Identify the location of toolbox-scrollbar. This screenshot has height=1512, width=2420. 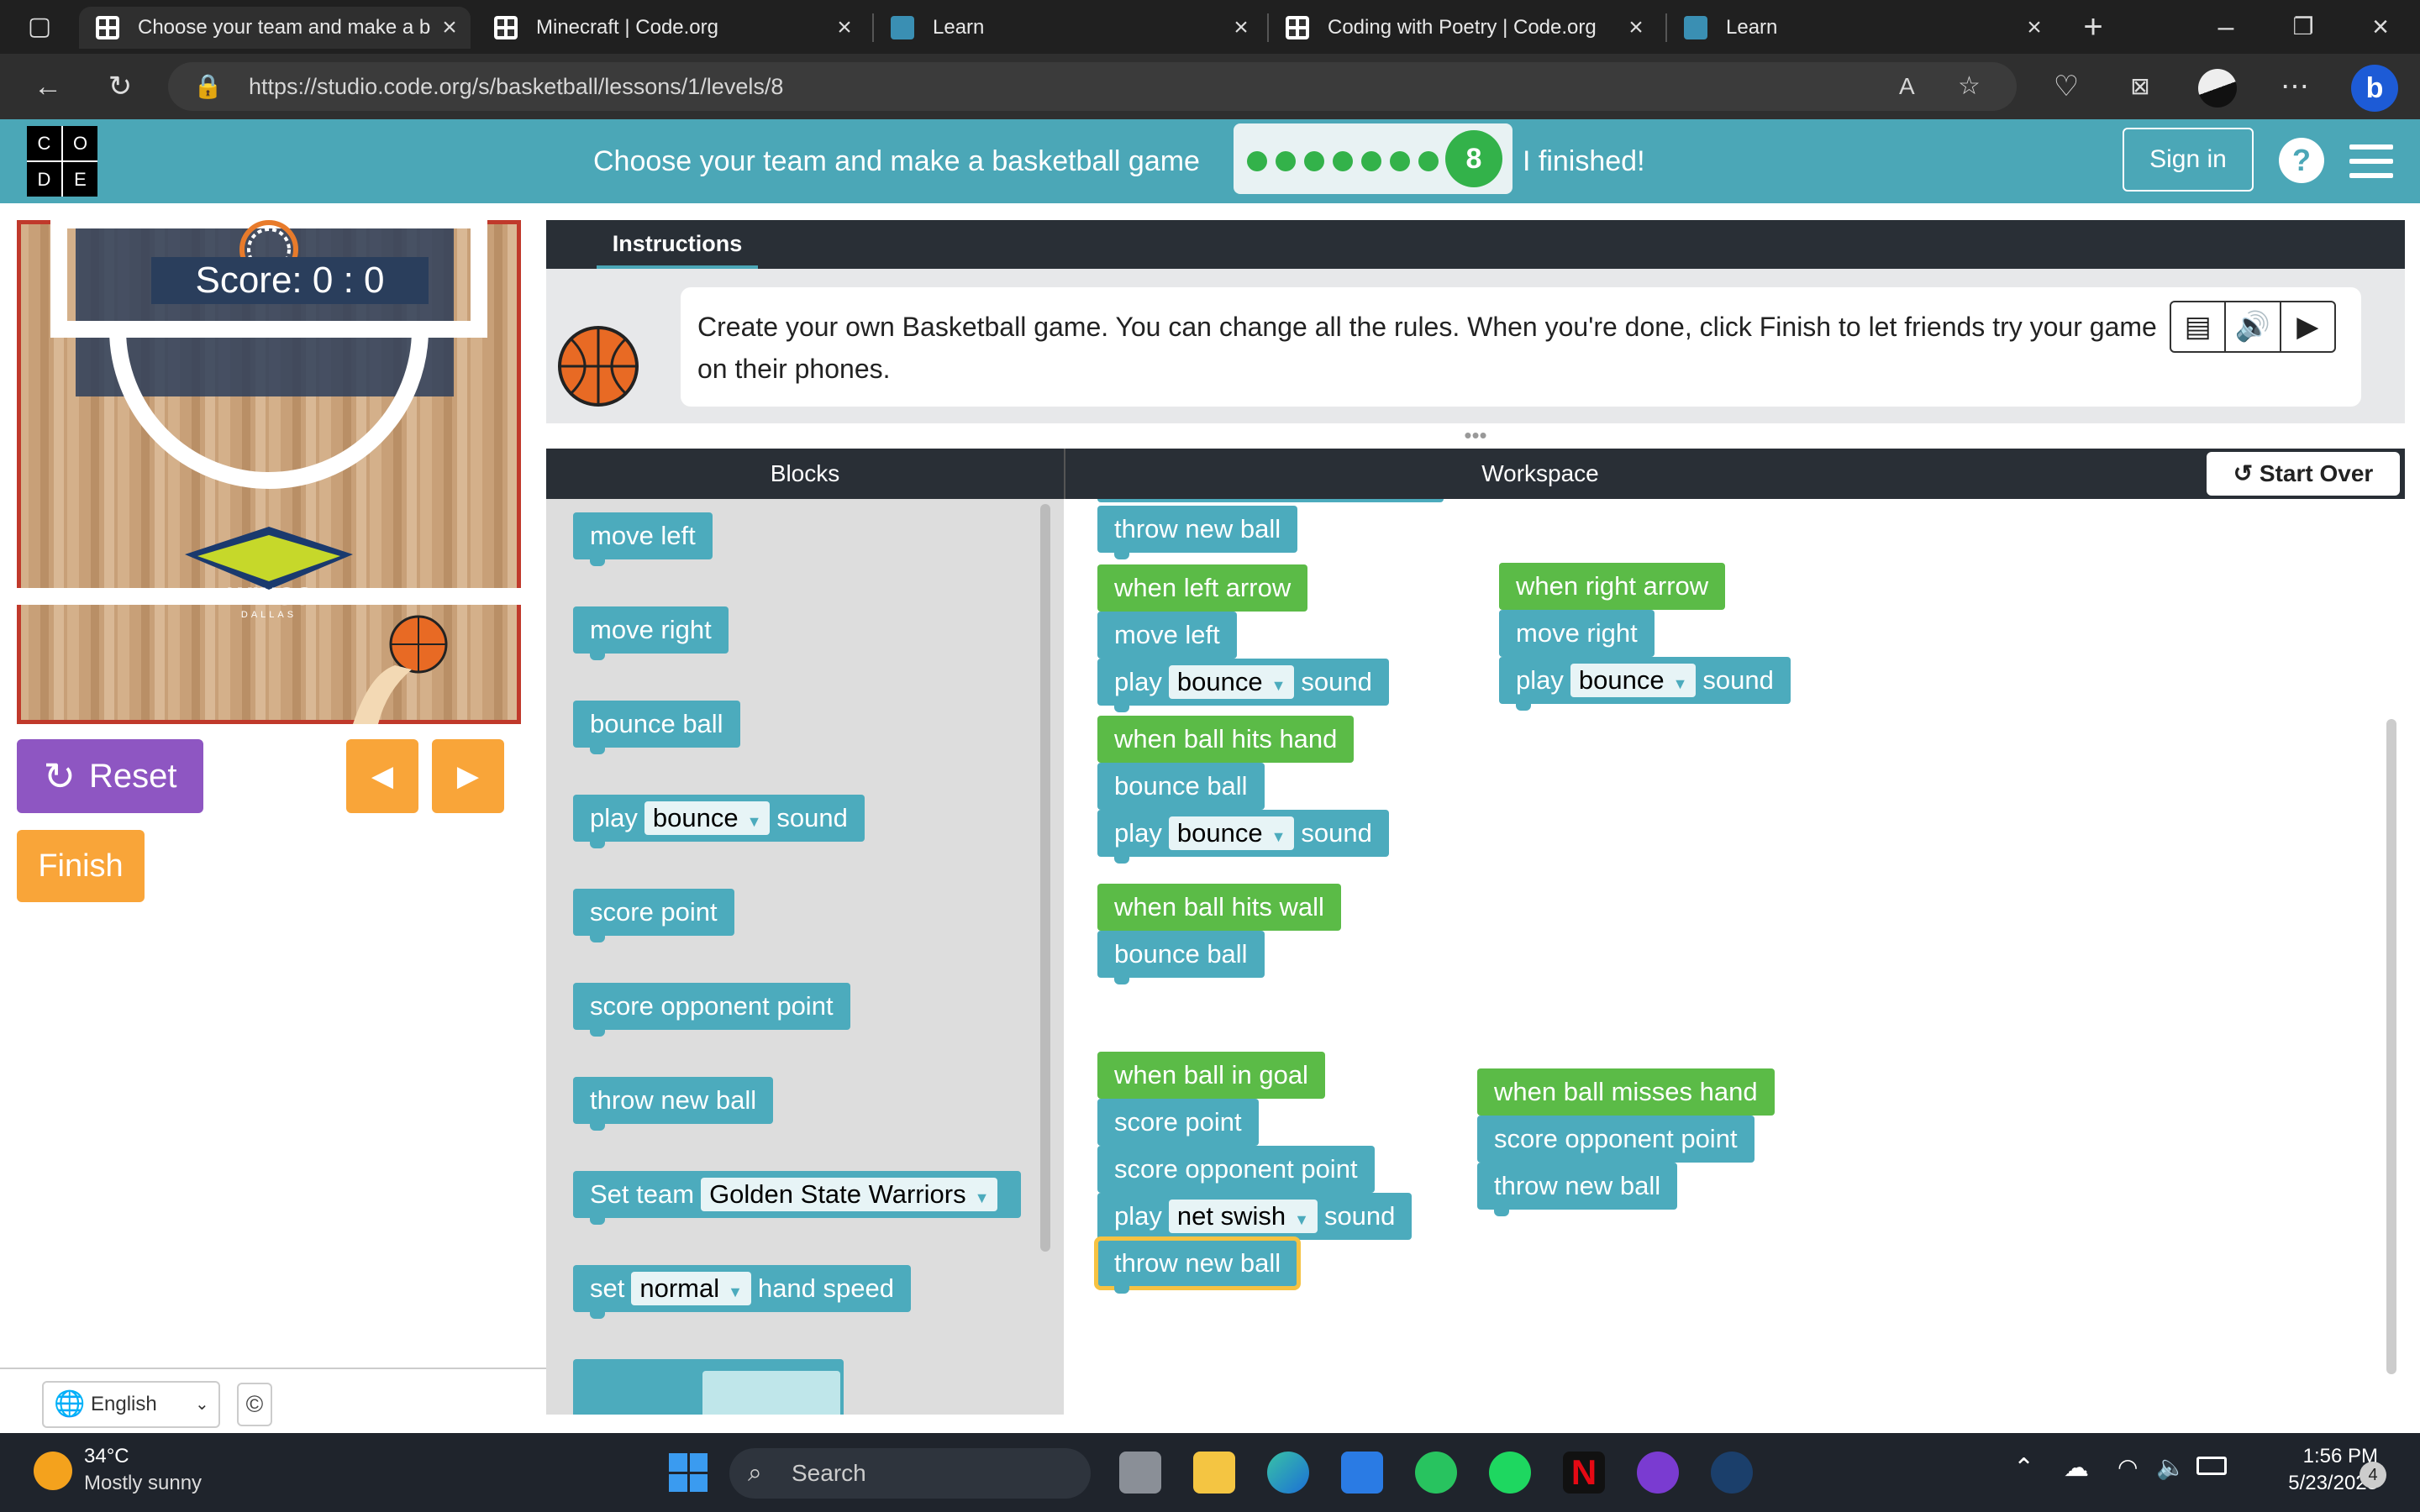
(1045, 878).